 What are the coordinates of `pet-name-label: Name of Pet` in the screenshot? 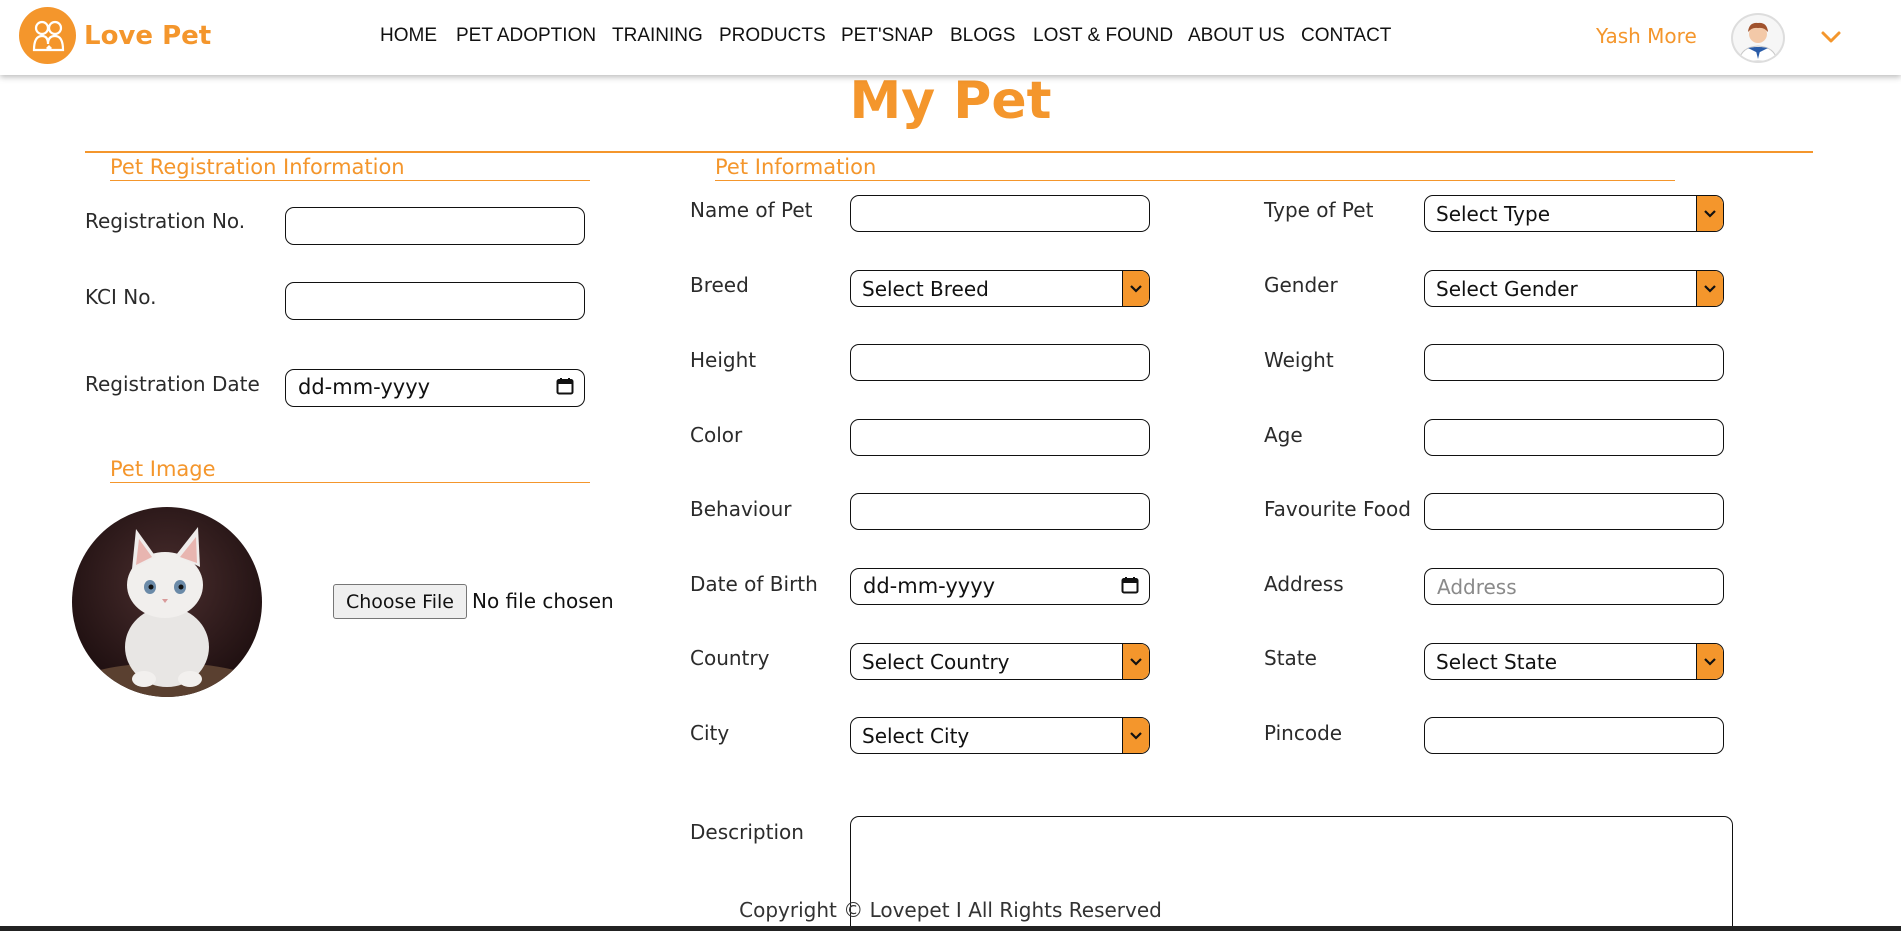 It's located at (751, 210).